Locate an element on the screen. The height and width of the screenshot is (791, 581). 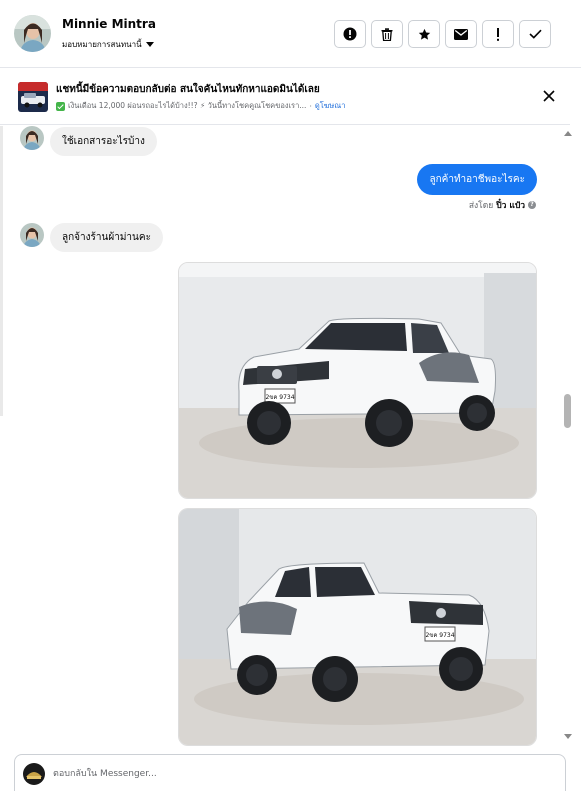
alert-circle-icon is located at coordinates (350, 34).